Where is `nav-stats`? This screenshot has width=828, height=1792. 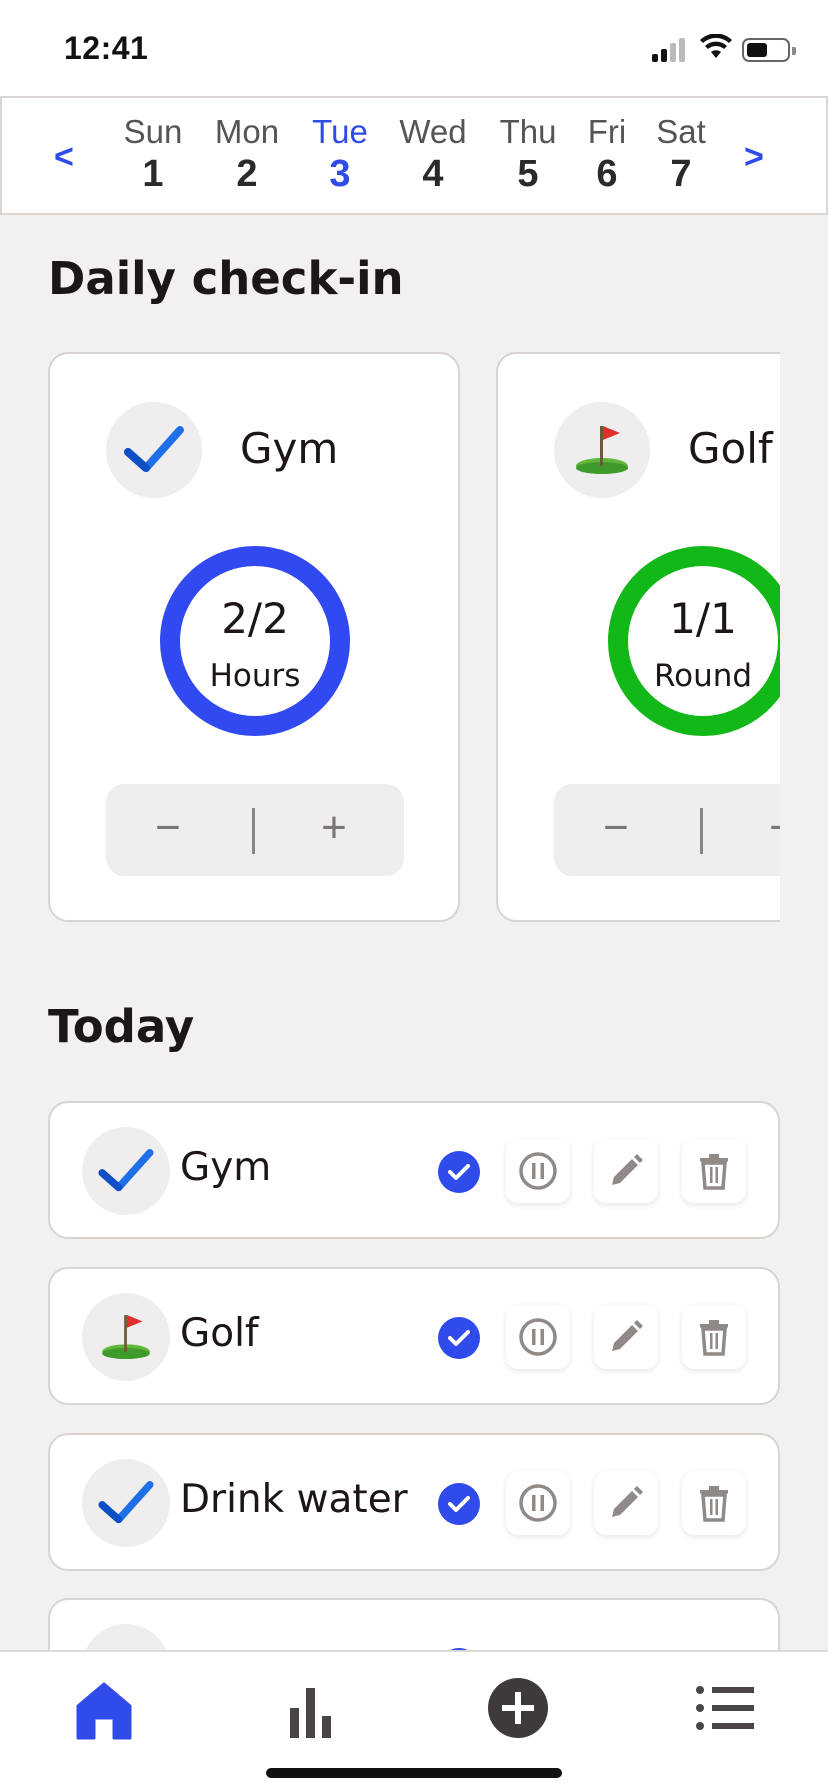 nav-stats is located at coordinates (310, 1710).